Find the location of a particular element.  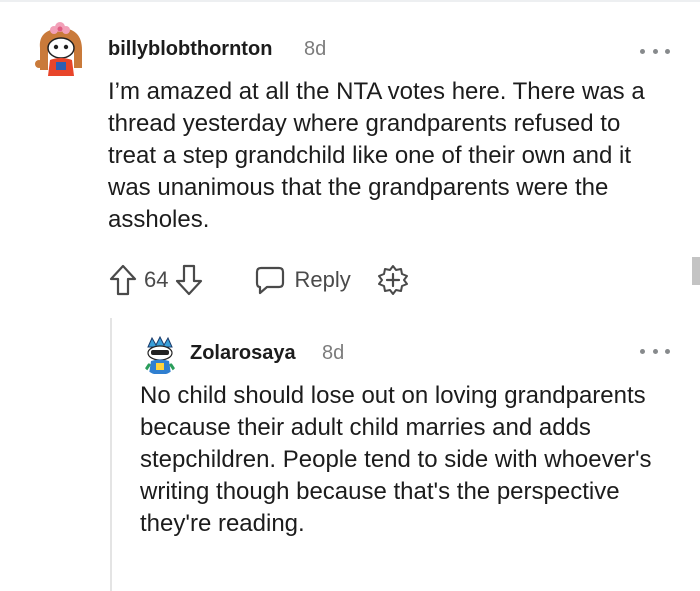

reply-timestamp: 8d is located at coordinates (333, 353).